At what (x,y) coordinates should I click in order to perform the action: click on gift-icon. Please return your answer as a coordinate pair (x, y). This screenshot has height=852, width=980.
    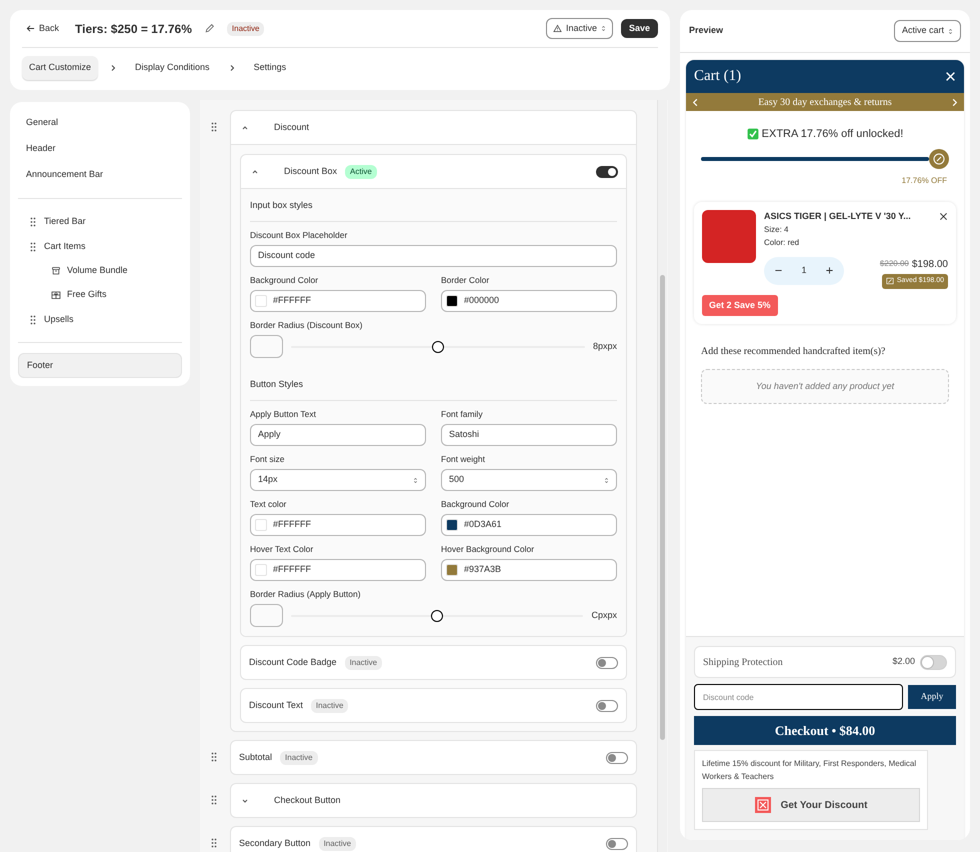
    Looking at the image, I should click on (56, 295).